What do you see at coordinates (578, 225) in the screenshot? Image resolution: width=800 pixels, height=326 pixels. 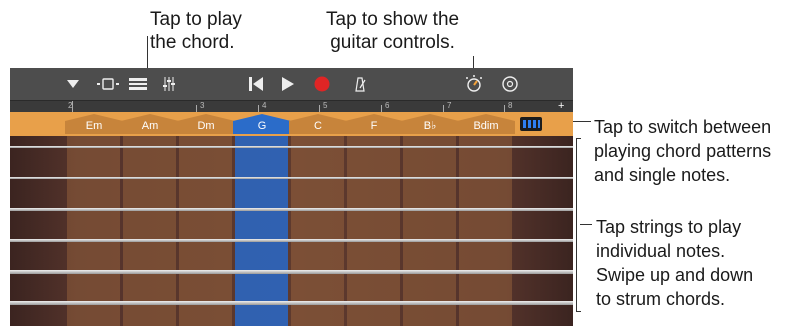 I see `leader-strings-bracket` at bounding box center [578, 225].